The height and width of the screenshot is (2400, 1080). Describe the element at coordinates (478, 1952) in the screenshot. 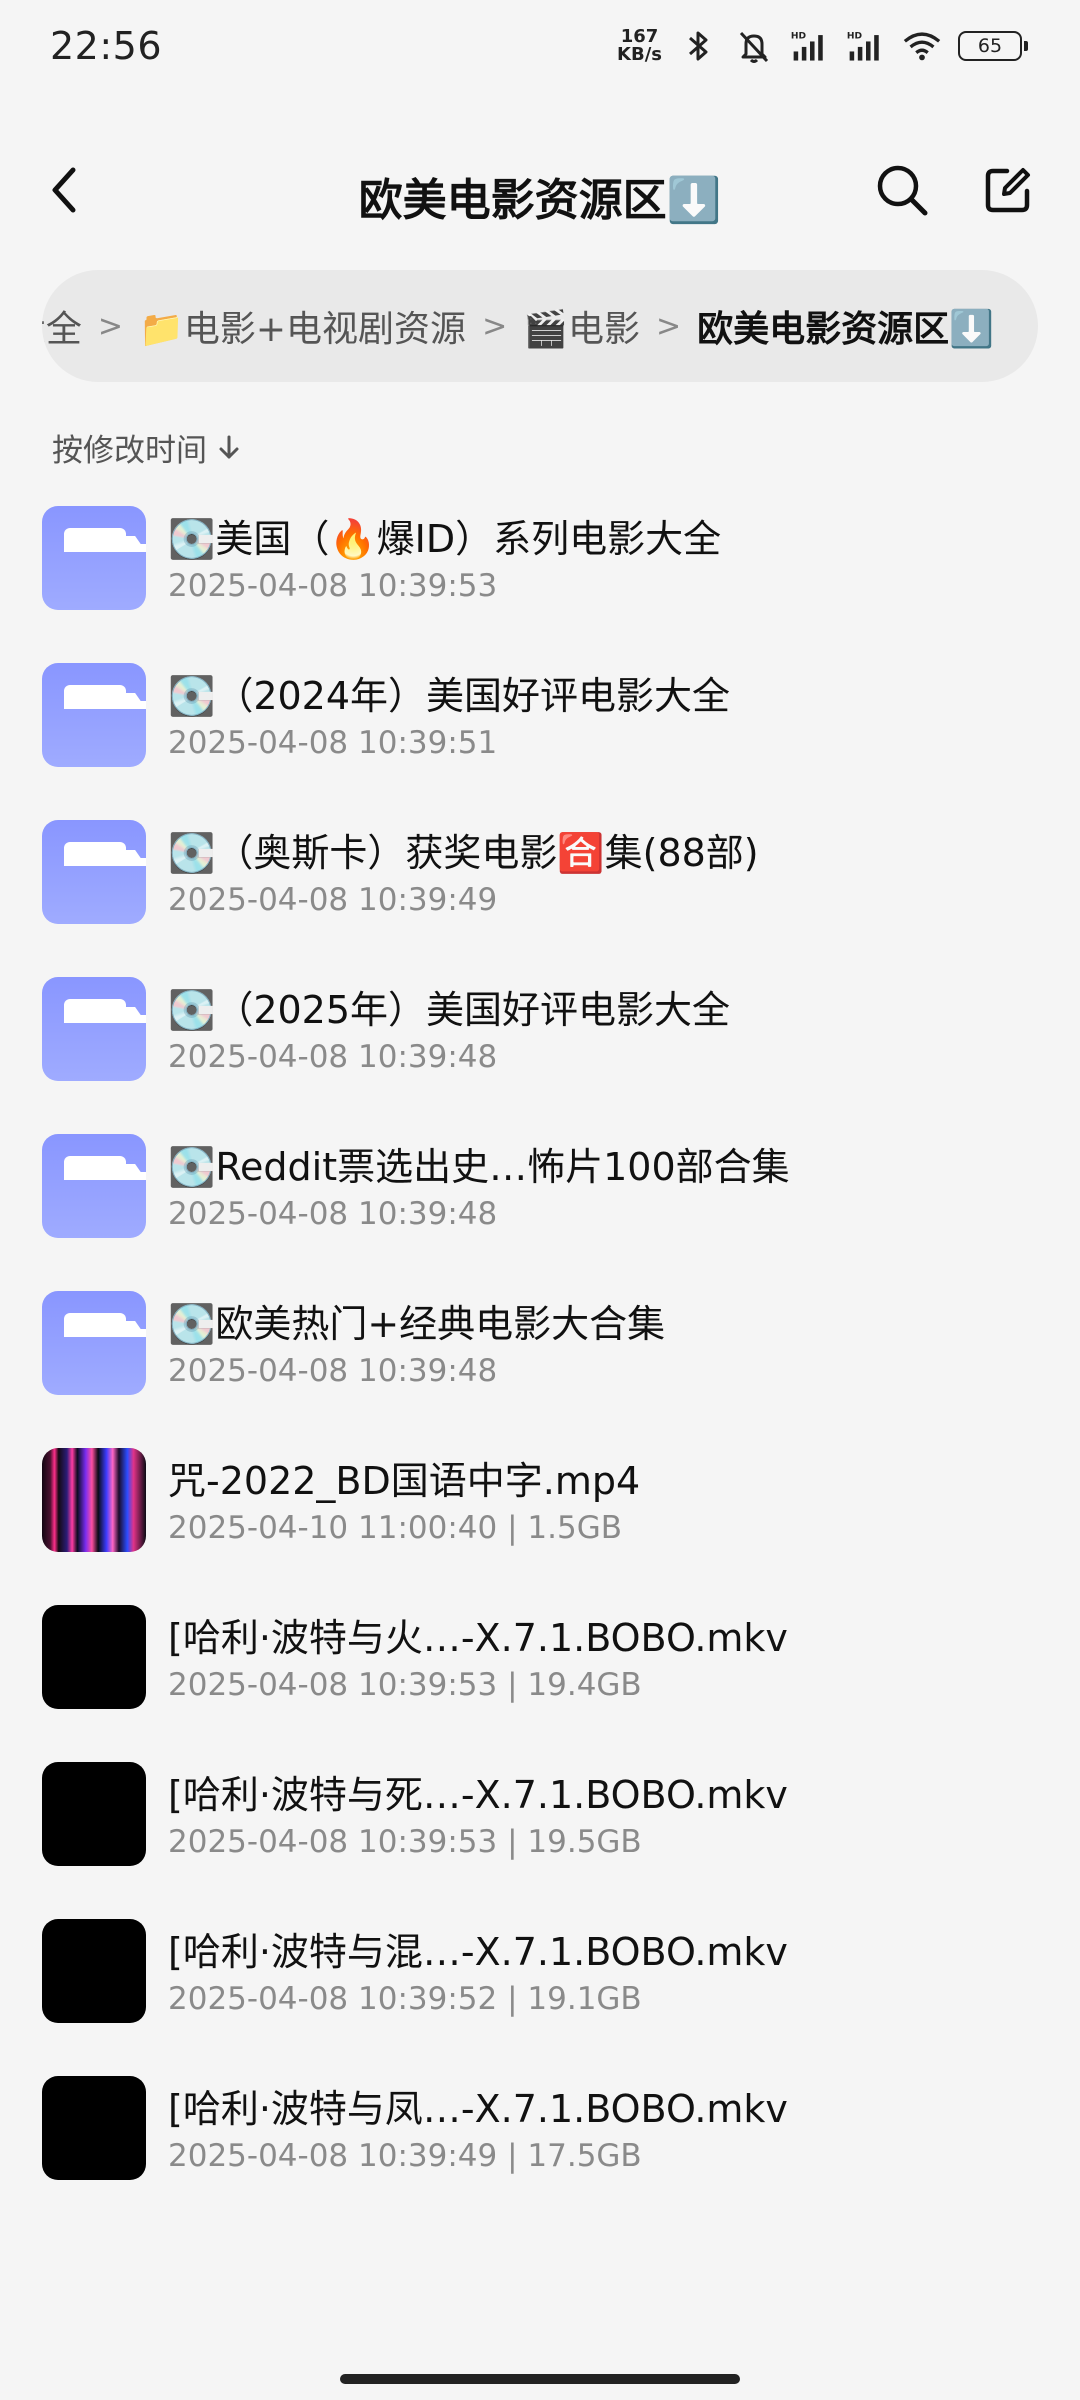

I see `file-name: [哈利·波特与混…-X.7.1.BOBO.mkv` at that location.